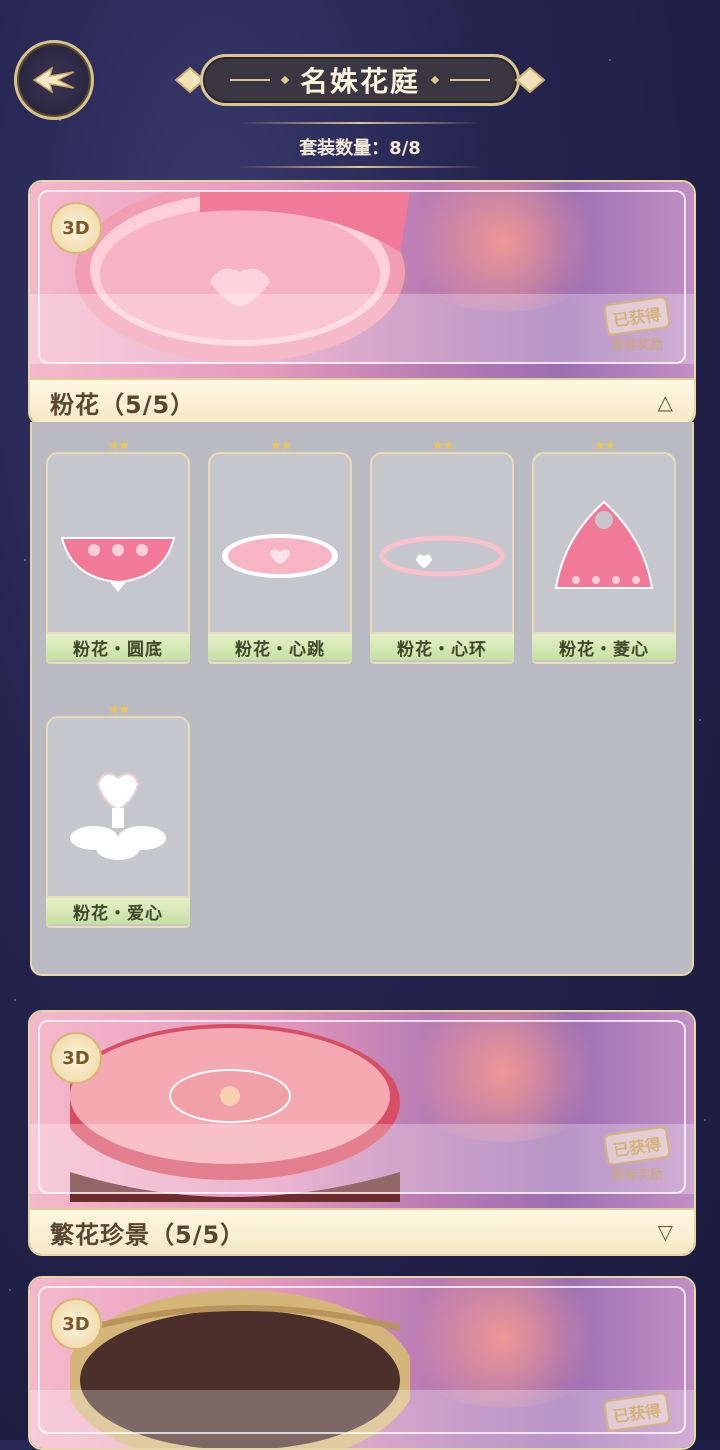  Describe the element at coordinates (360, 148) in the screenshot. I see `suite-count: 套装数量：8/8` at that location.